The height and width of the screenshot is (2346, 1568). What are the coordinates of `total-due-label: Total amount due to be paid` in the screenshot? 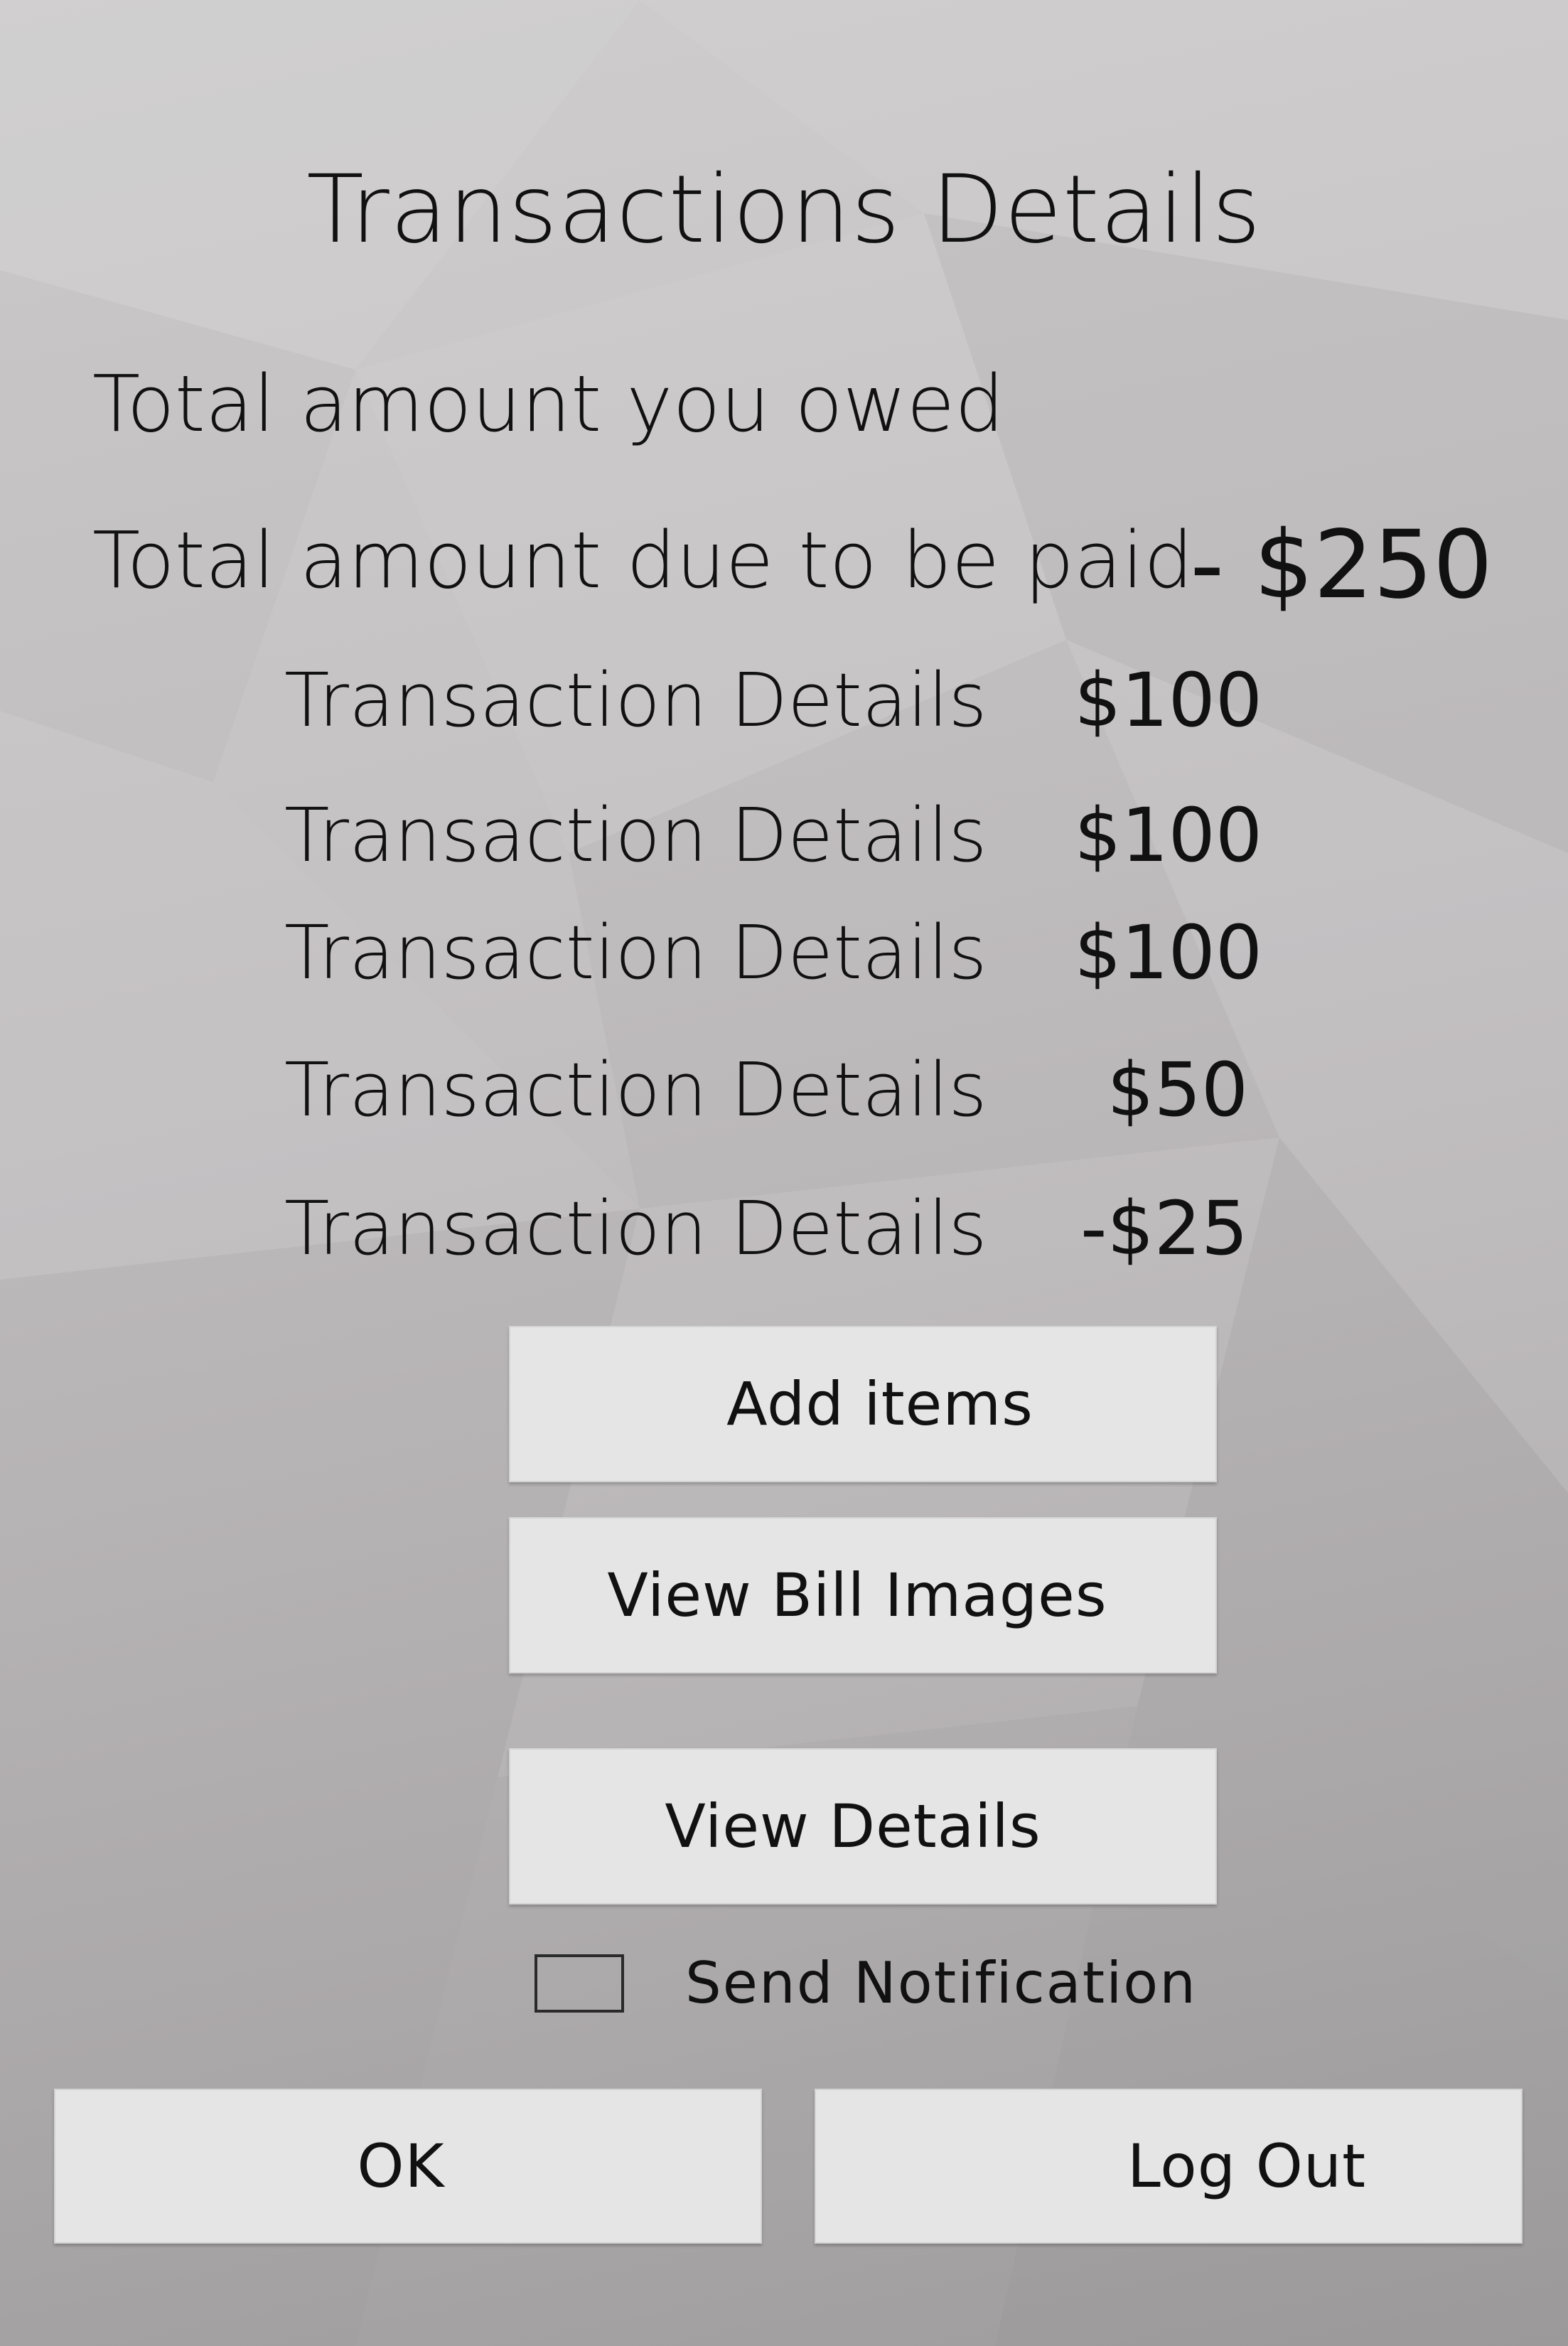 It's located at (643, 560).